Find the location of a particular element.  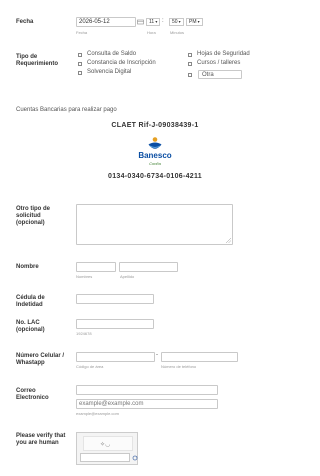

phone-number-input is located at coordinates (199, 357).